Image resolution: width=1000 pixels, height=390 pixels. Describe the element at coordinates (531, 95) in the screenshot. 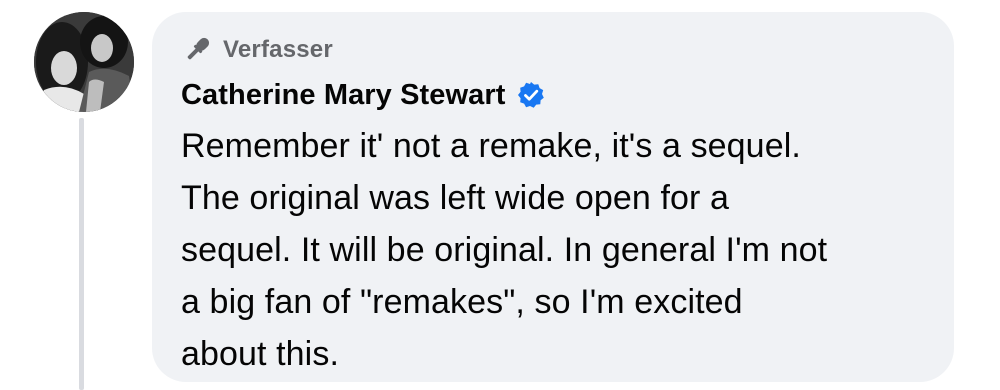

I see `verified-badge-icon` at that location.